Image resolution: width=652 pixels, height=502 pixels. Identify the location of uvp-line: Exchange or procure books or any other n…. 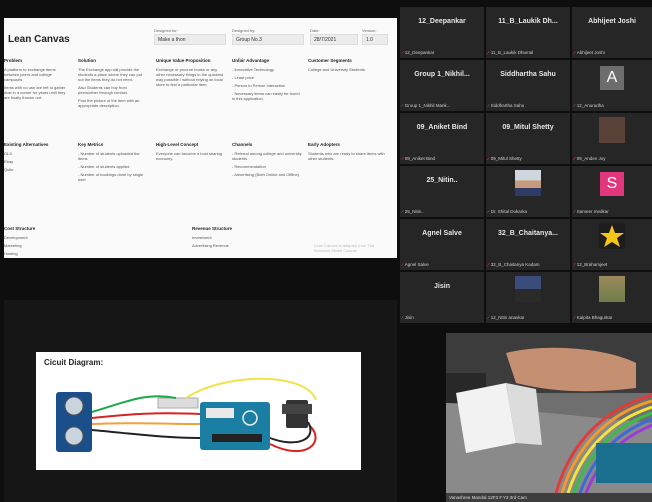
(189, 77).